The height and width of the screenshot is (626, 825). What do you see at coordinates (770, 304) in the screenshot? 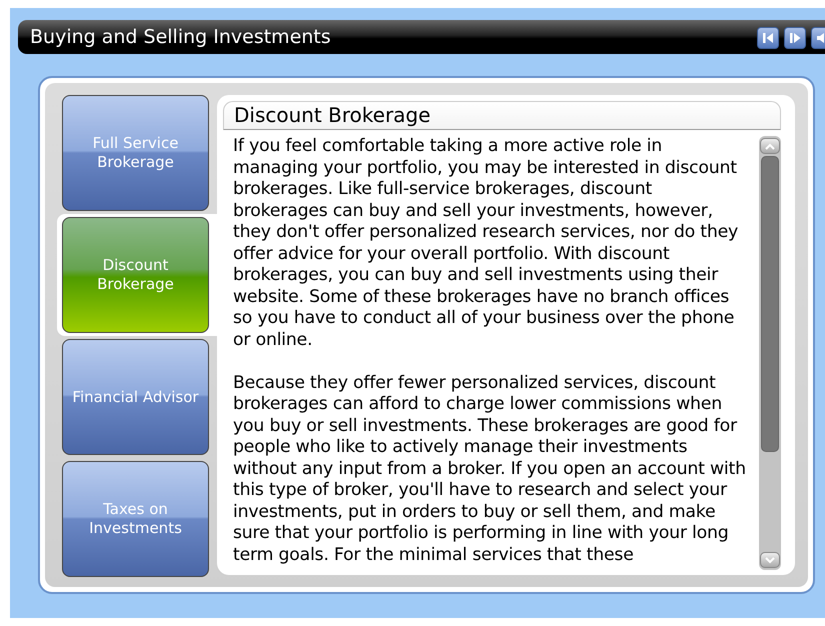
I see `scroll-thumb` at bounding box center [770, 304].